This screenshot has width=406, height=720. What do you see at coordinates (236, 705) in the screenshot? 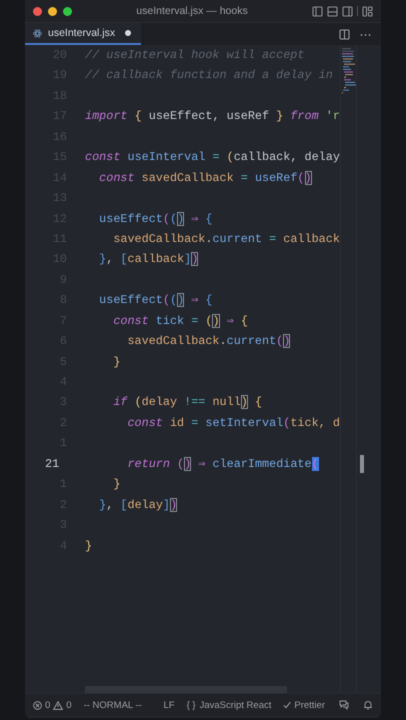
I see `language-mode: JavaScript React` at bounding box center [236, 705].